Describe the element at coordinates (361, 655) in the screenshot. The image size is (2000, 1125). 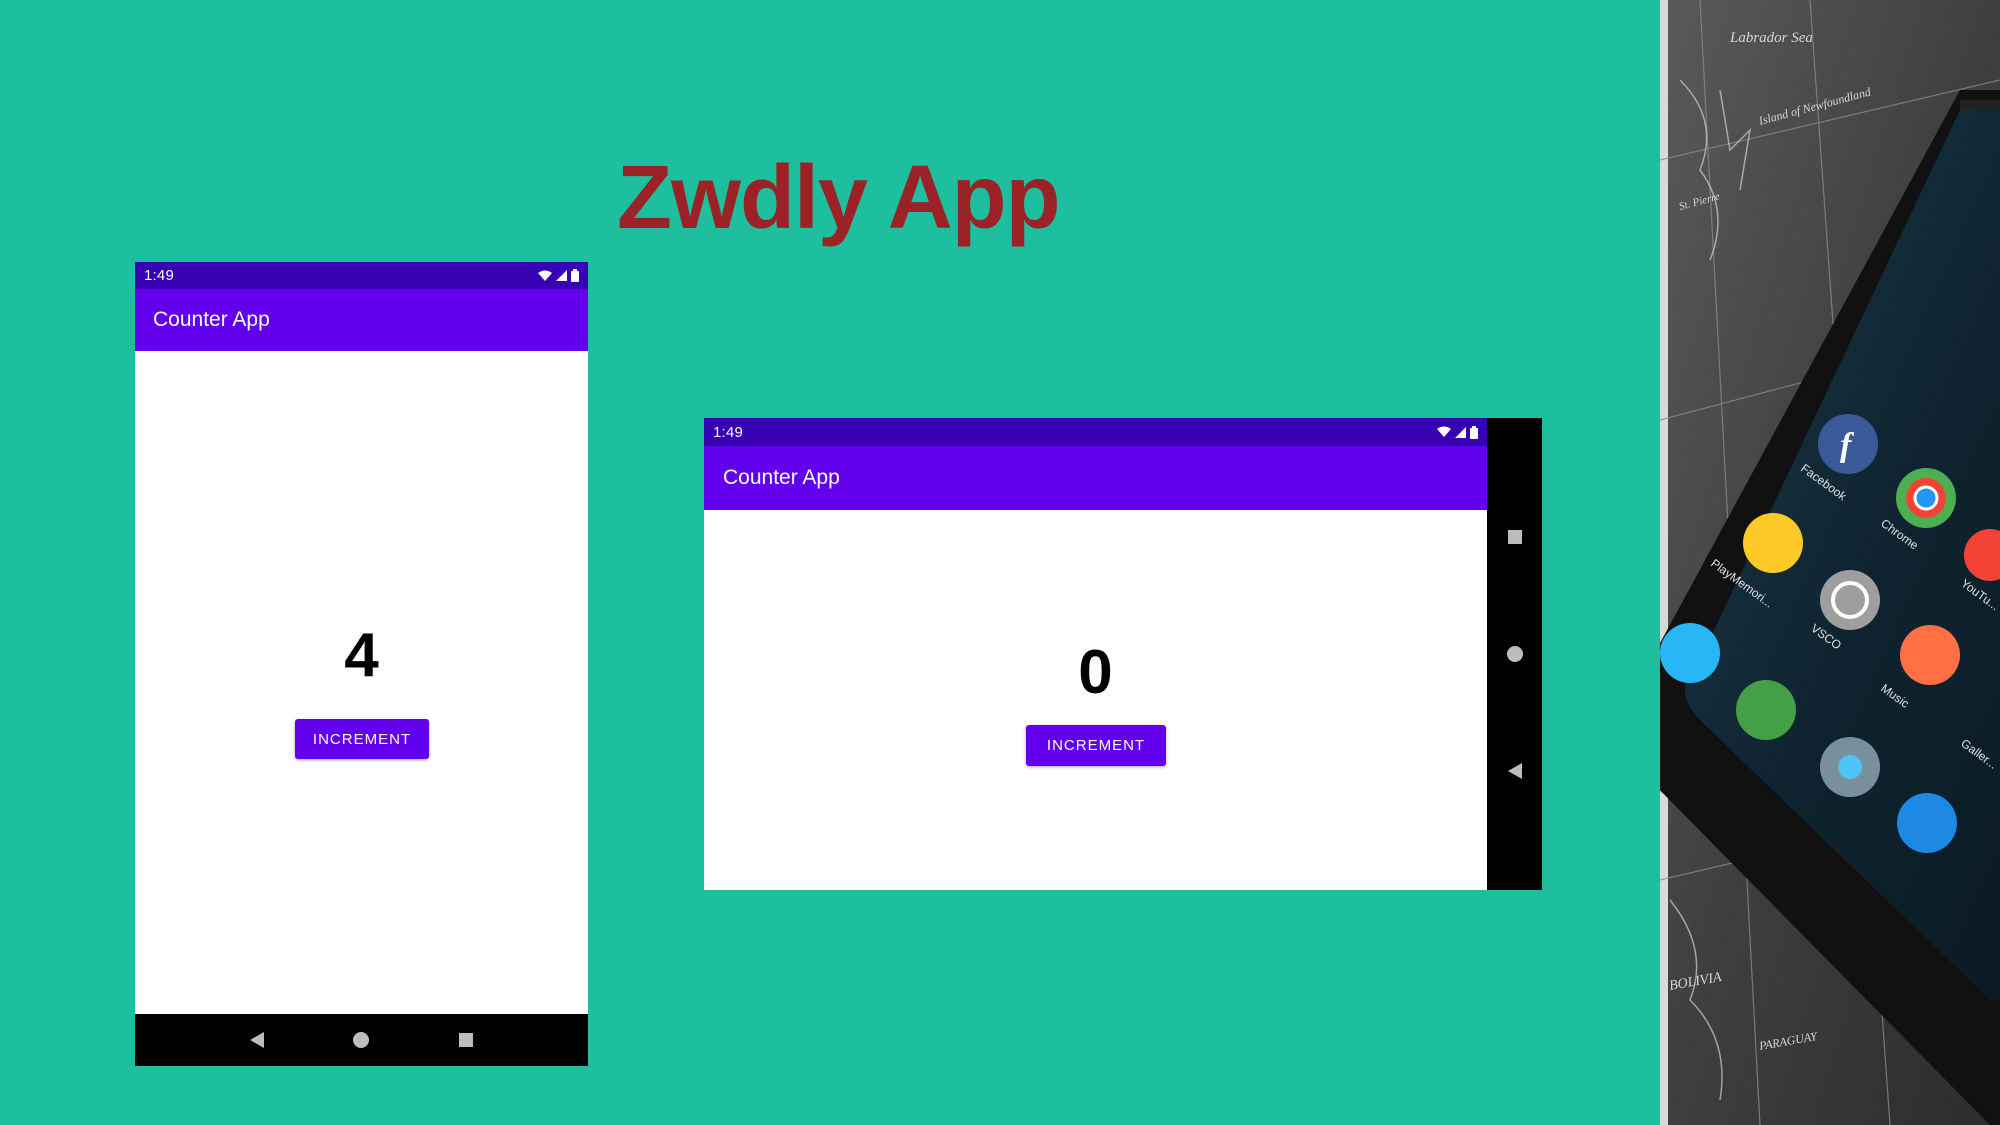
I see `counter-value: 4` at that location.